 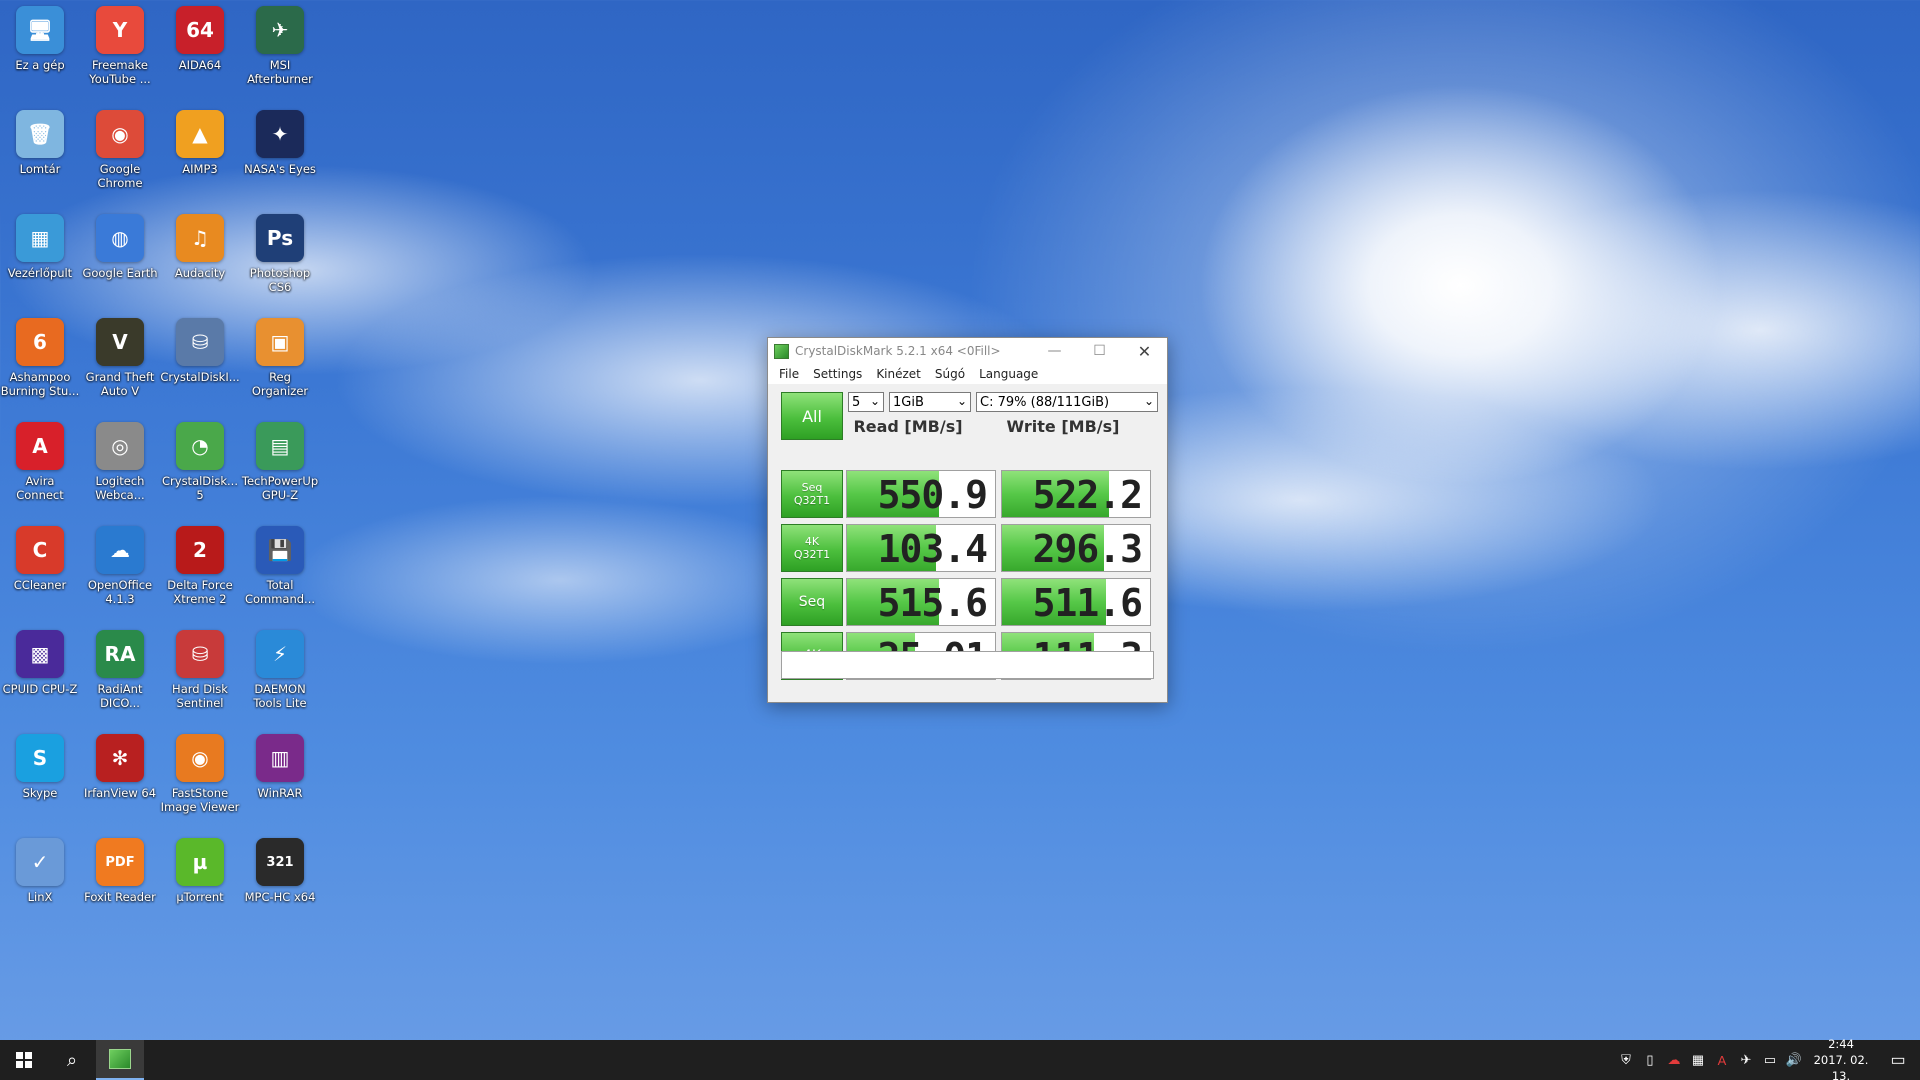 I want to click on app-icon: Ps, so click(x=280, y=238).